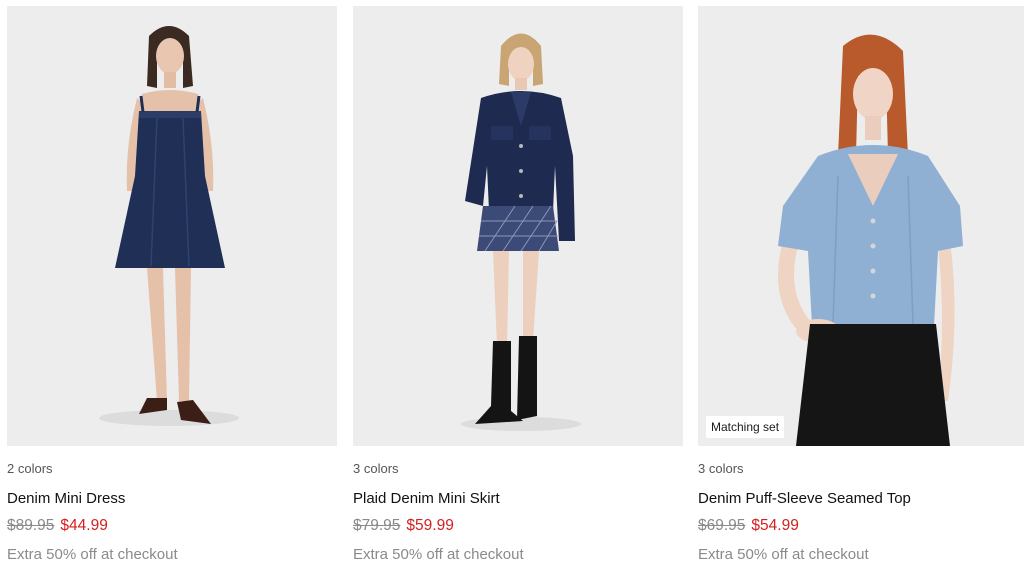 The height and width of the screenshot is (577, 1024). Describe the element at coordinates (518, 499) in the screenshot. I see `product-name: Plaid Denim Mini Skirt` at that location.